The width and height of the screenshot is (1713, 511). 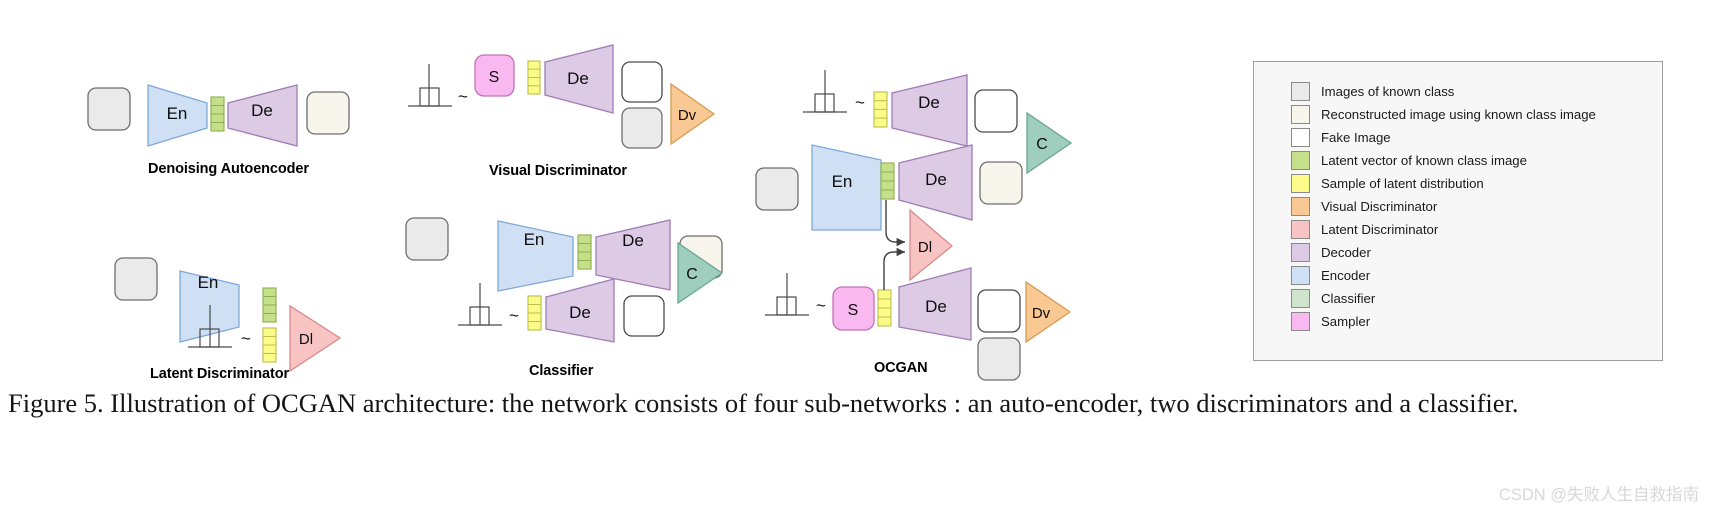 I want to click on known-image-block-bottom, so click(x=999, y=359).